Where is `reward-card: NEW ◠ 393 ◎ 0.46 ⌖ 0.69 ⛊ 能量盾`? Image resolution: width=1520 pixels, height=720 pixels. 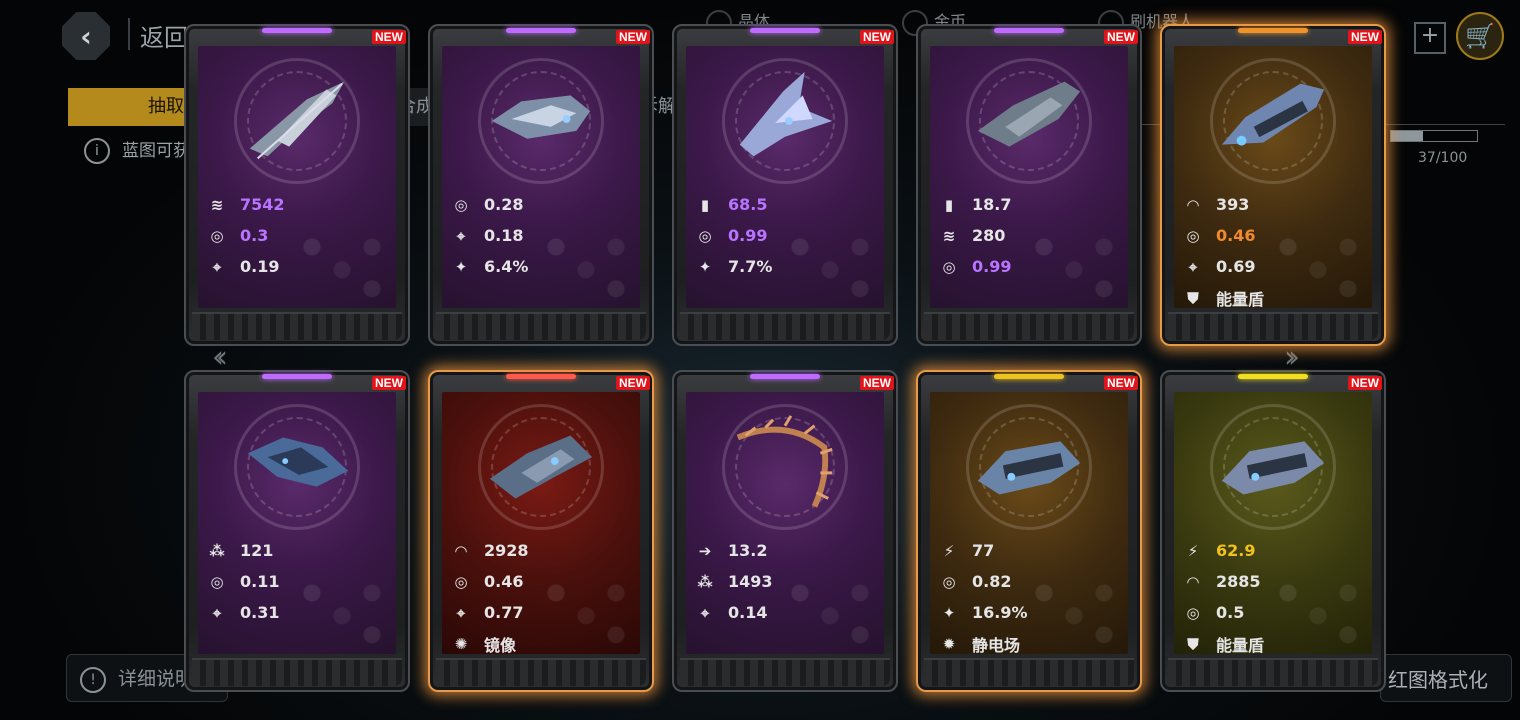 reward-card: NEW ◠ 393 ◎ 0.46 ⌖ 0.69 ⛊ 能量盾 is located at coordinates (1273, 185).